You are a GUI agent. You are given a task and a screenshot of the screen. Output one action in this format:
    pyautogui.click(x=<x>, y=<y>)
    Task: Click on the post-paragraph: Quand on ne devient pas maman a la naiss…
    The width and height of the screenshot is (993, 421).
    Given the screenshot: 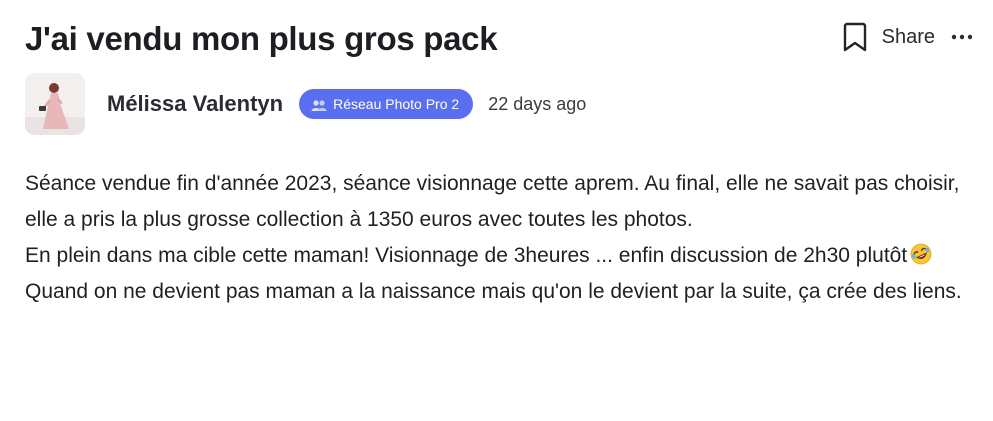 What is the action you would take?
    pyautogui.click(x=493, y=291)
    